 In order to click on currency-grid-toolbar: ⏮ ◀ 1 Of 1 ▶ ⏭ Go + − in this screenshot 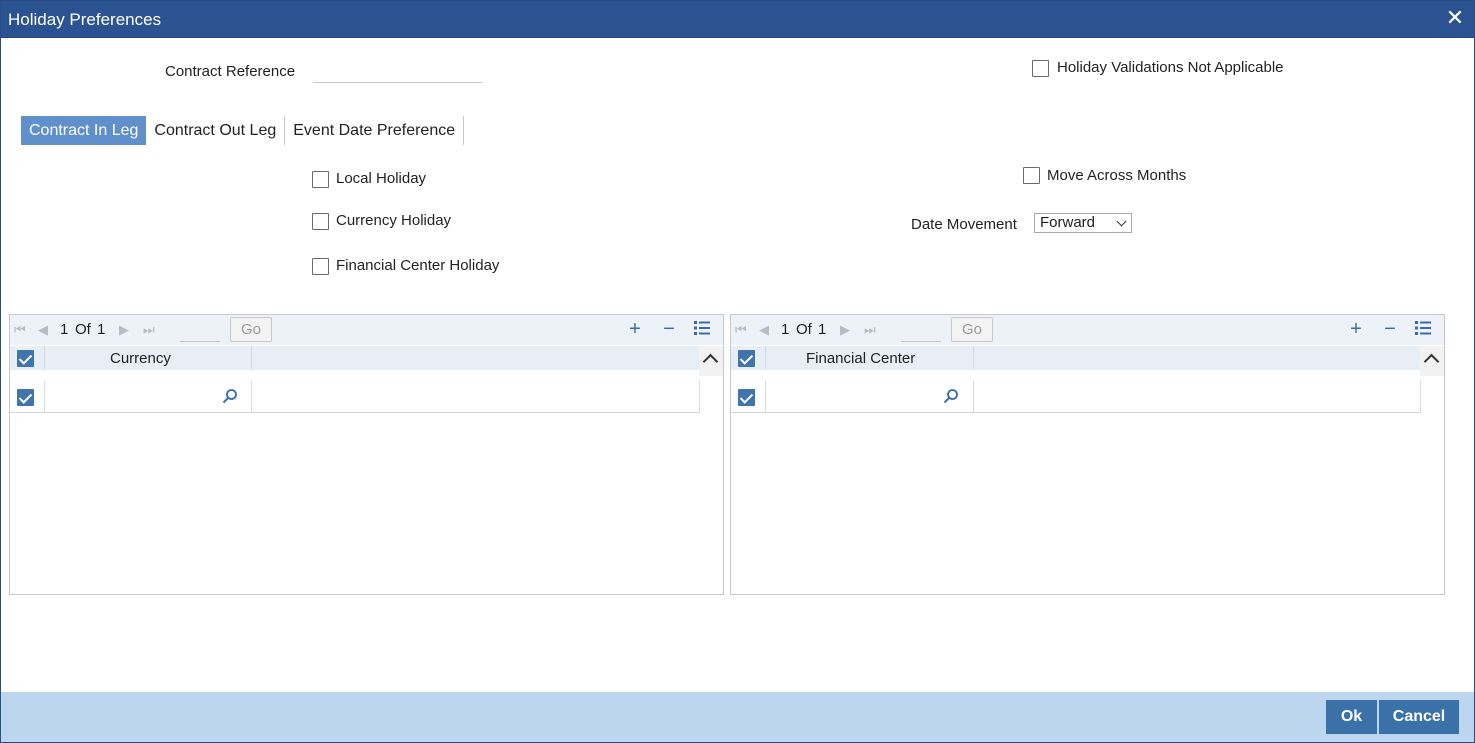, I will do `click(366, 330)`.